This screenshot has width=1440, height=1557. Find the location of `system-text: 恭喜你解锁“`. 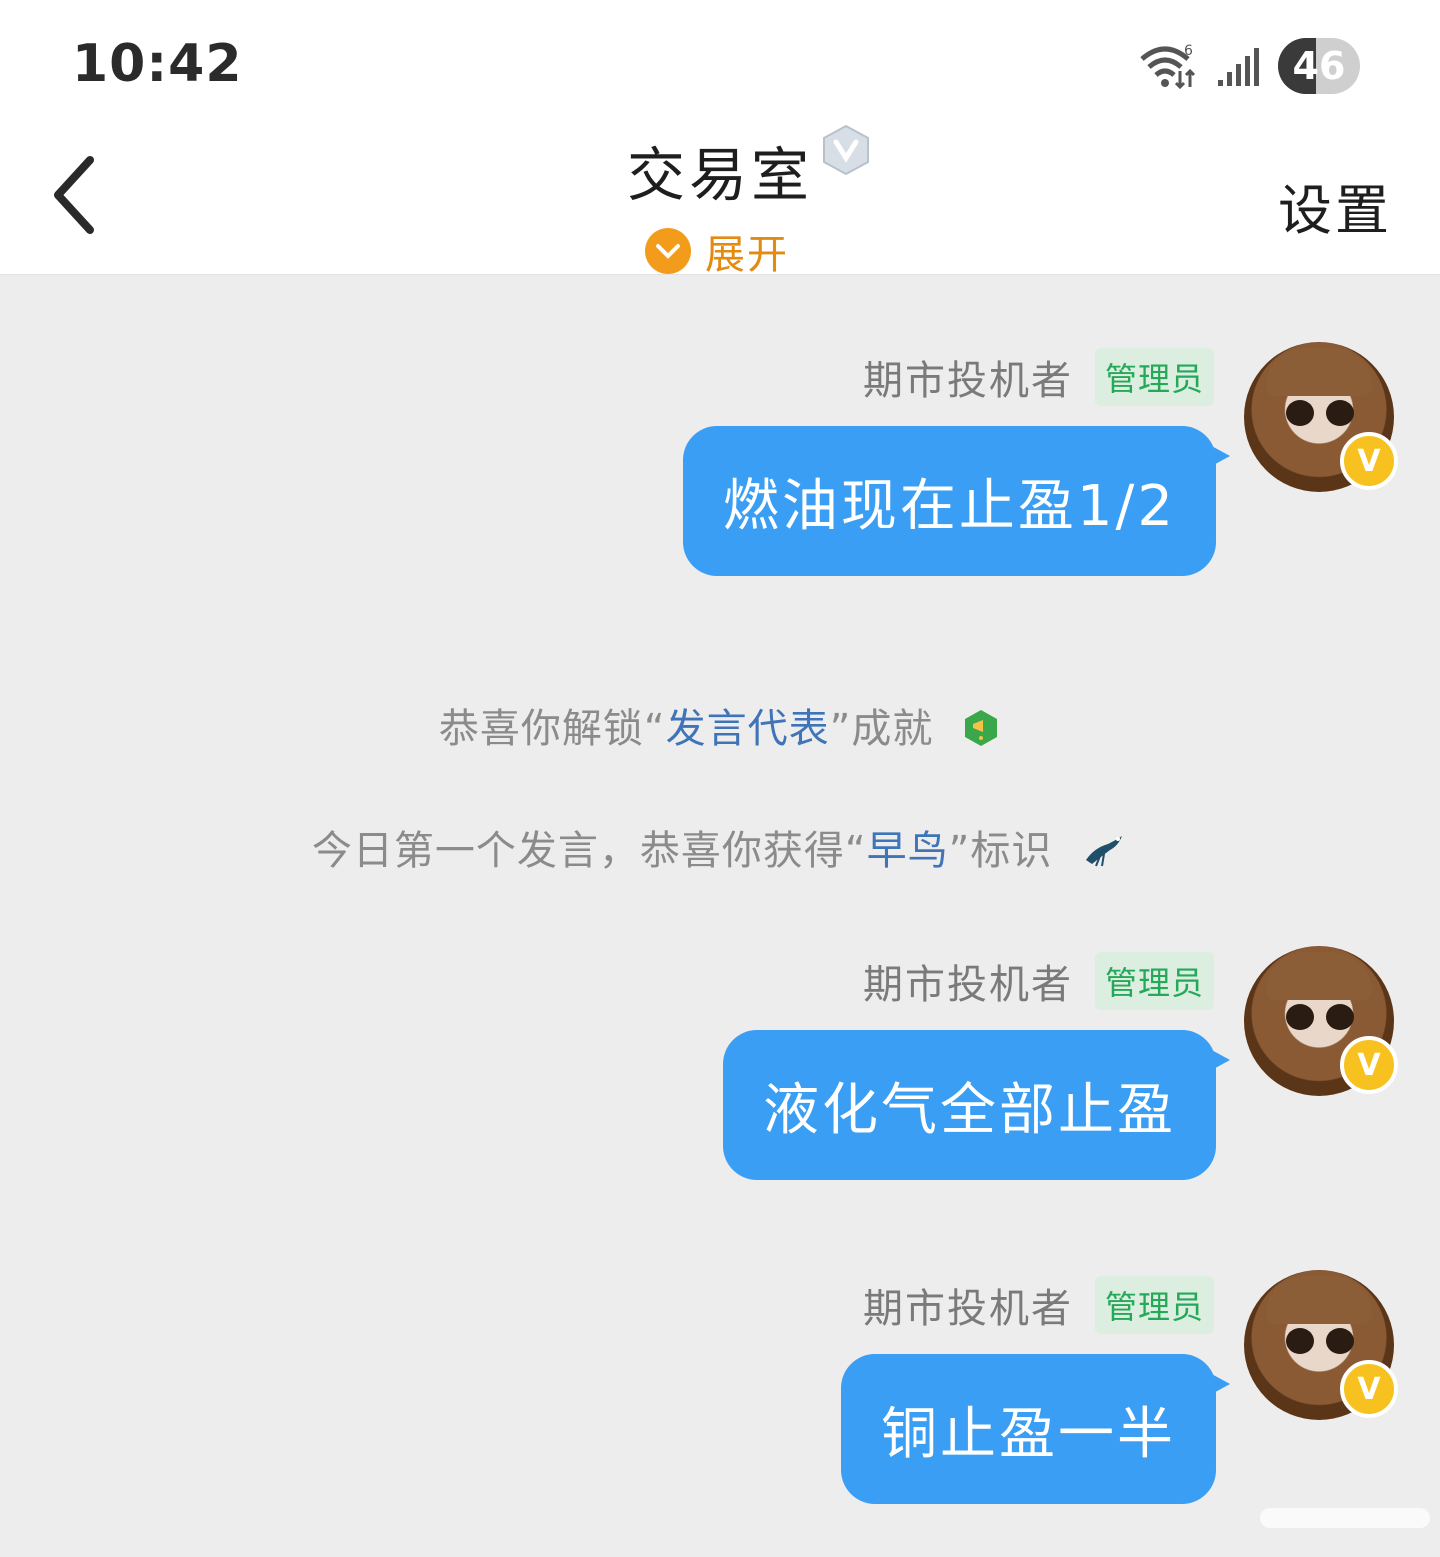

system-text: 恭喜你解锁“ is located at coordinates (552, 729).